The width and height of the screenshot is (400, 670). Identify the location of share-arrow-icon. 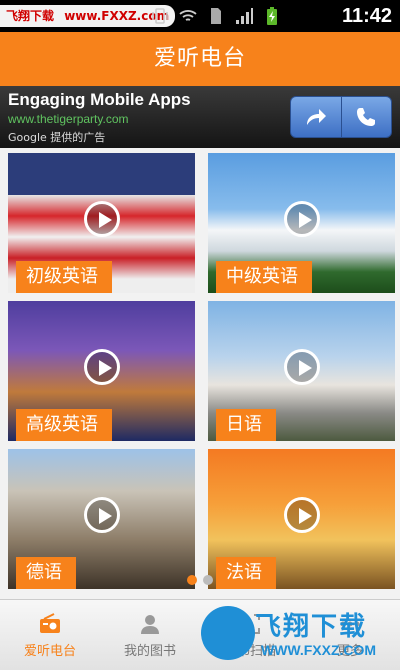
(316, 117).